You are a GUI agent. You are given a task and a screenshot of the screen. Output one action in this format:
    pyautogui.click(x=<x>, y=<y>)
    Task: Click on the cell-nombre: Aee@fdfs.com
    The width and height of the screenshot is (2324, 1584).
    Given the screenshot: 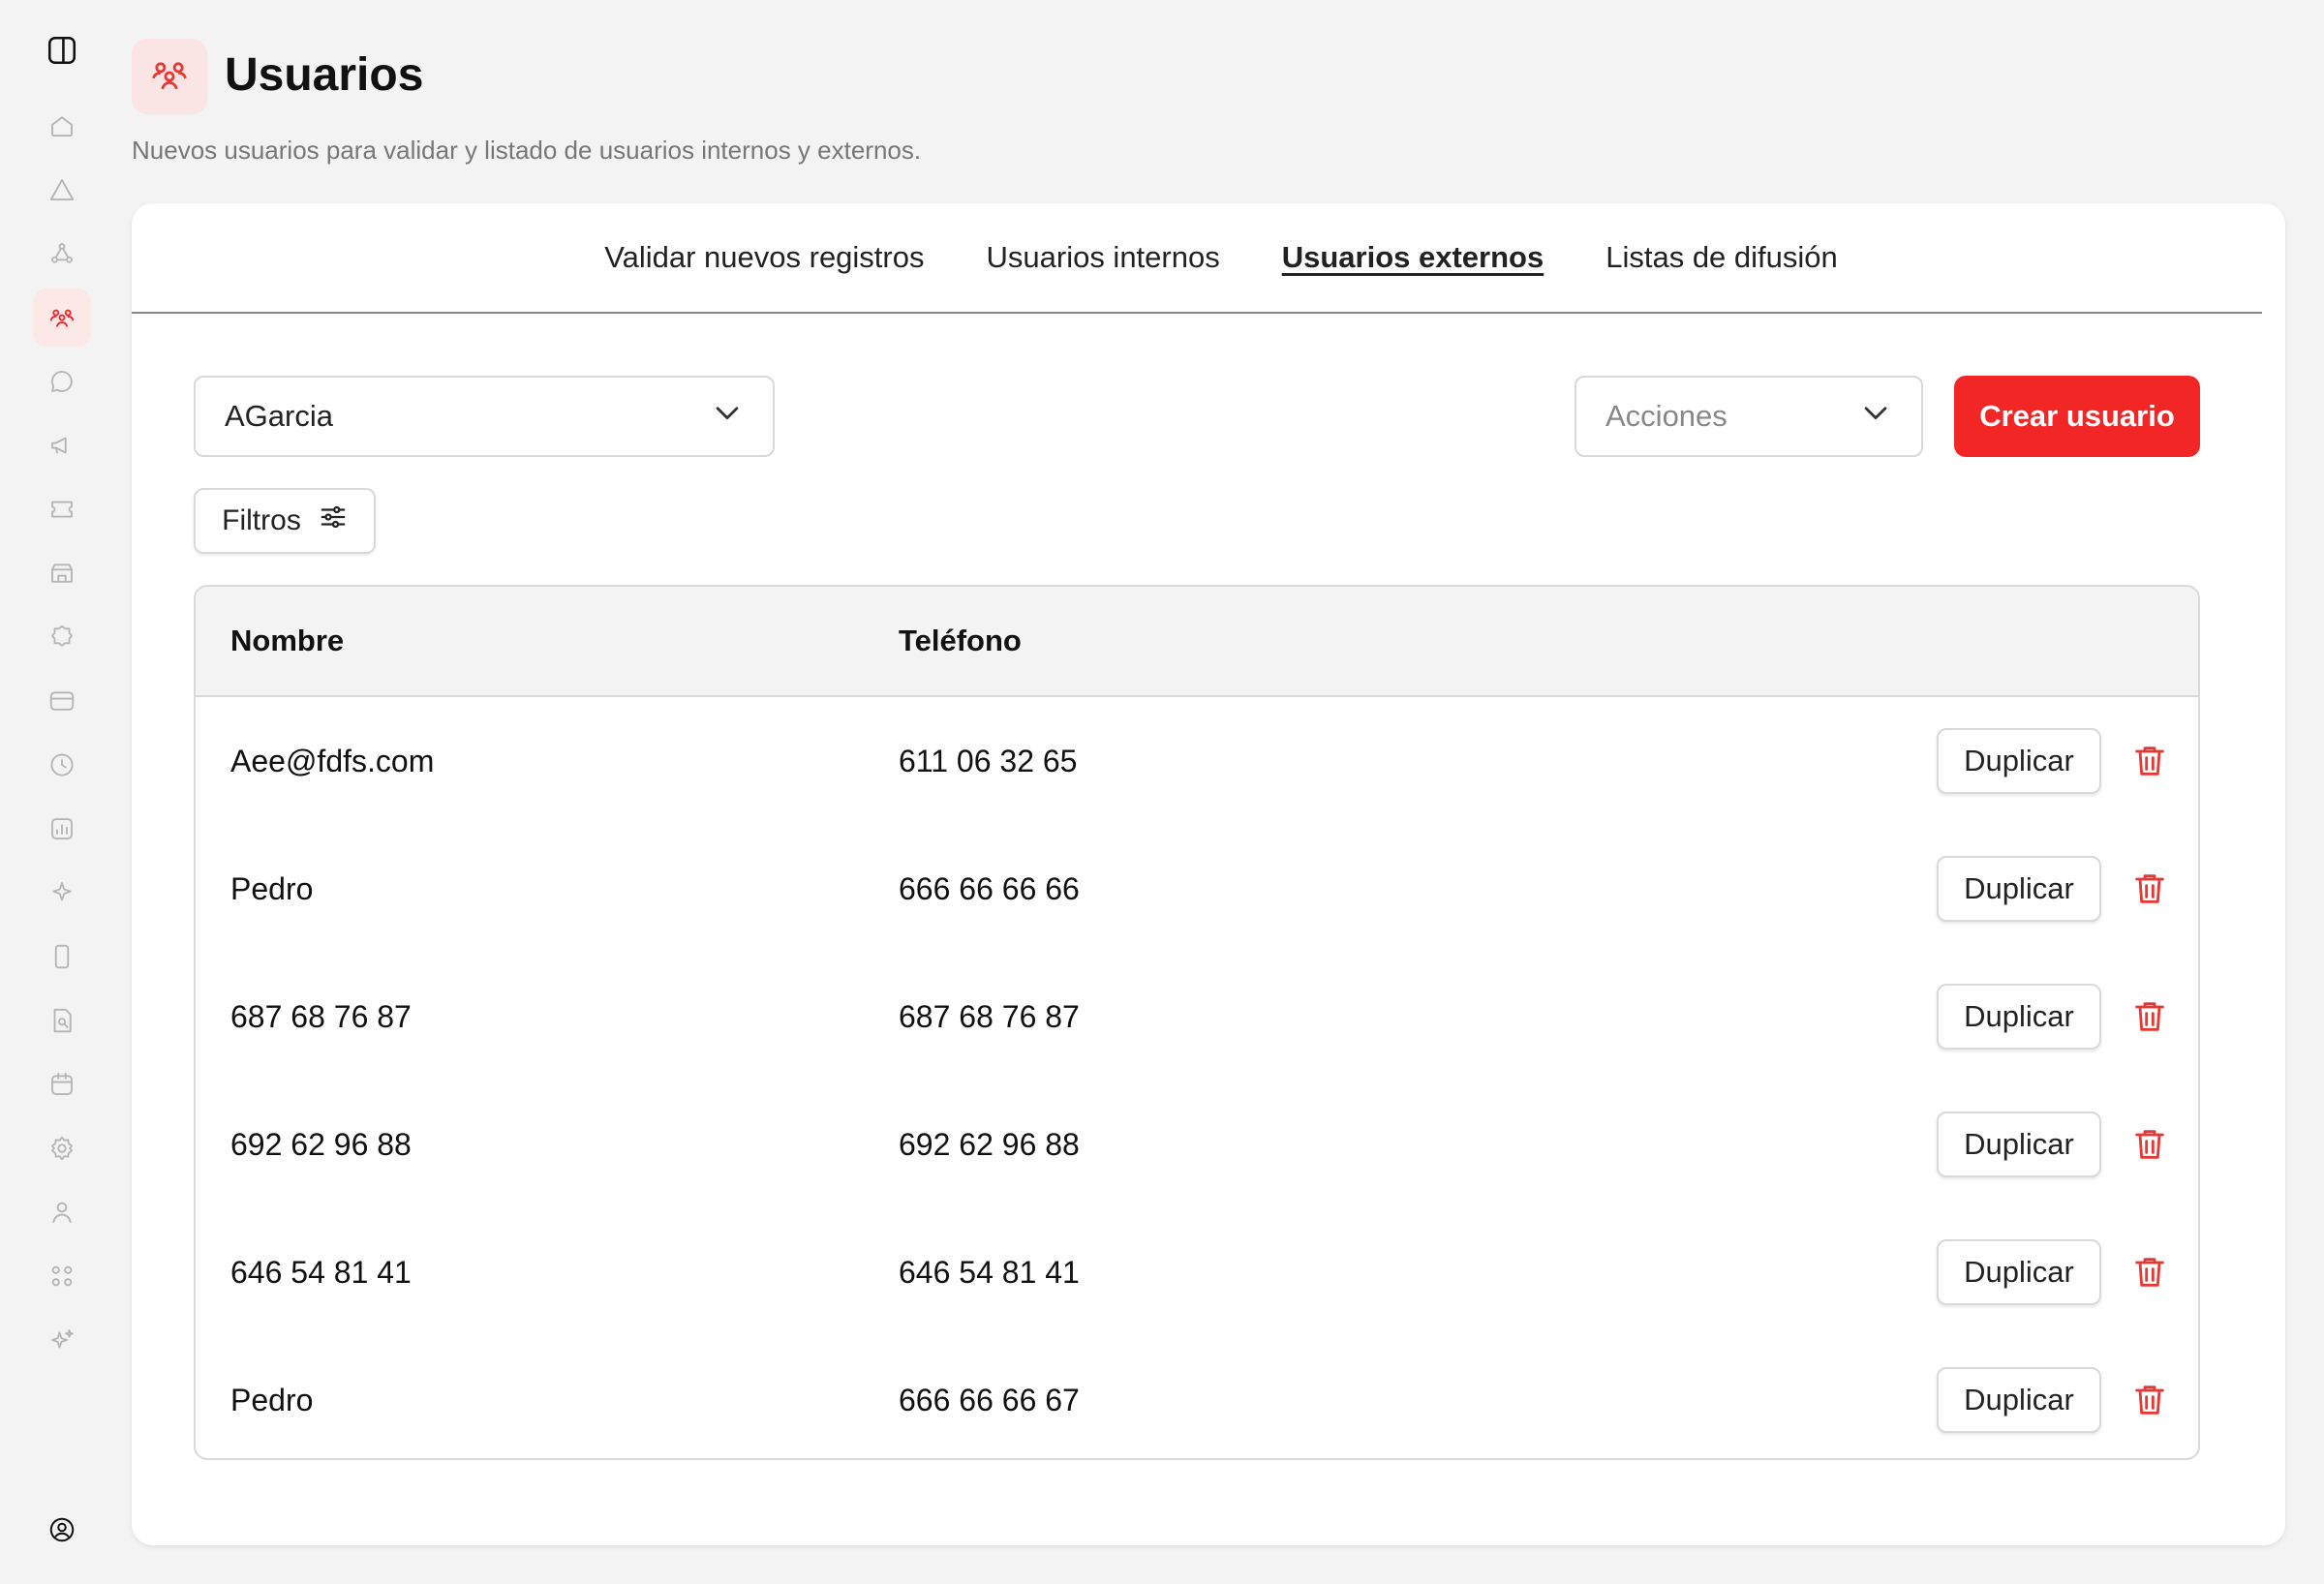 What is the action you would take?
    pyautogui.click(x=332, y=760)
    